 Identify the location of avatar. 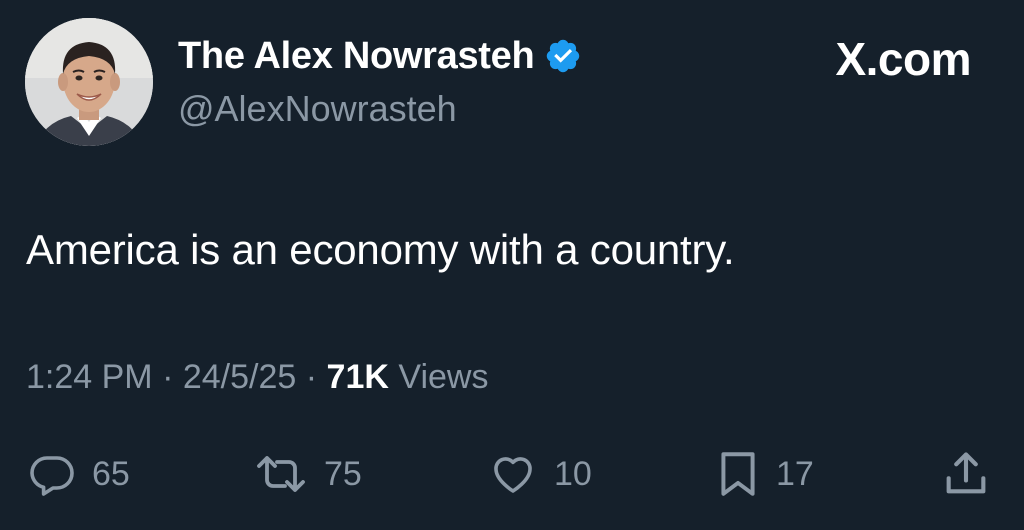
(89, 82).